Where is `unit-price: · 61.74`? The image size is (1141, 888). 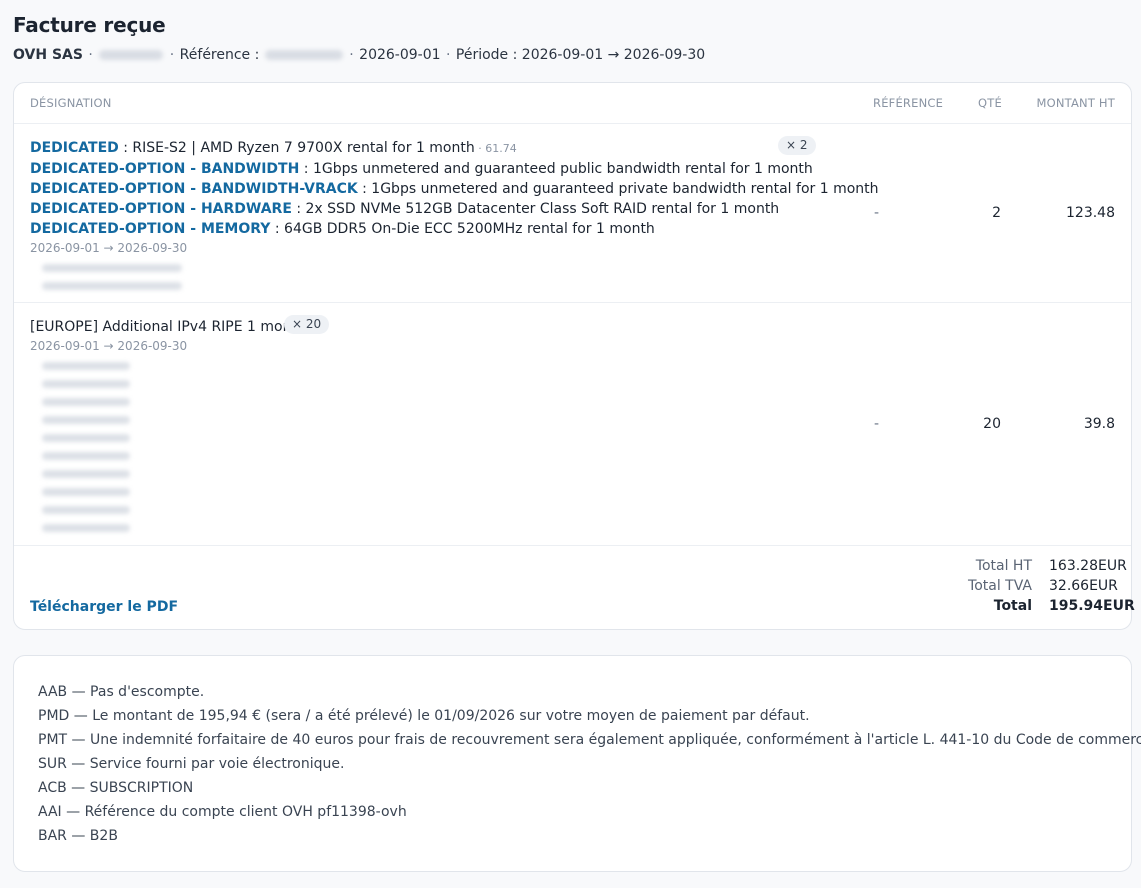 unit-price: · 61.74 is located at coordinates (495, 148).